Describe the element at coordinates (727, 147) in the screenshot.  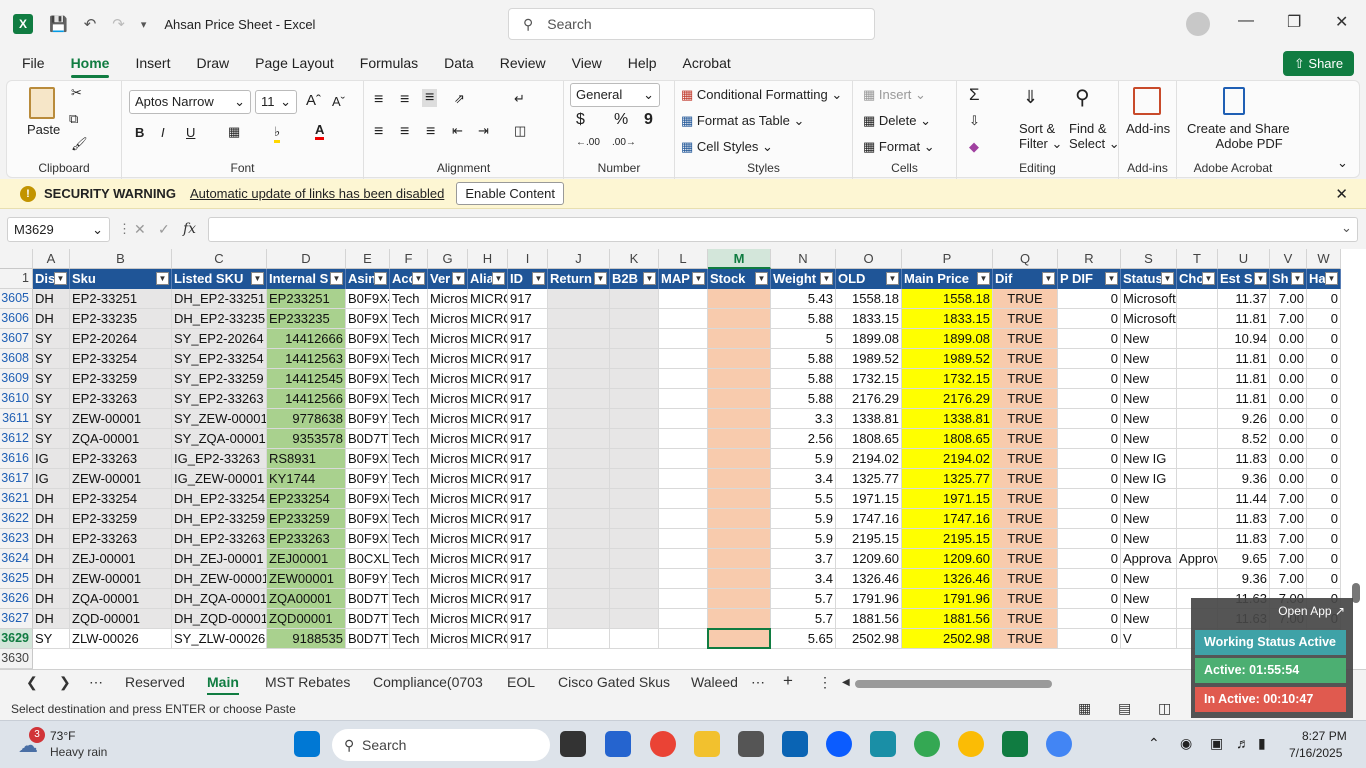
I see `cell-styles-button: ▦ Cell Styles ⌄` at that location.